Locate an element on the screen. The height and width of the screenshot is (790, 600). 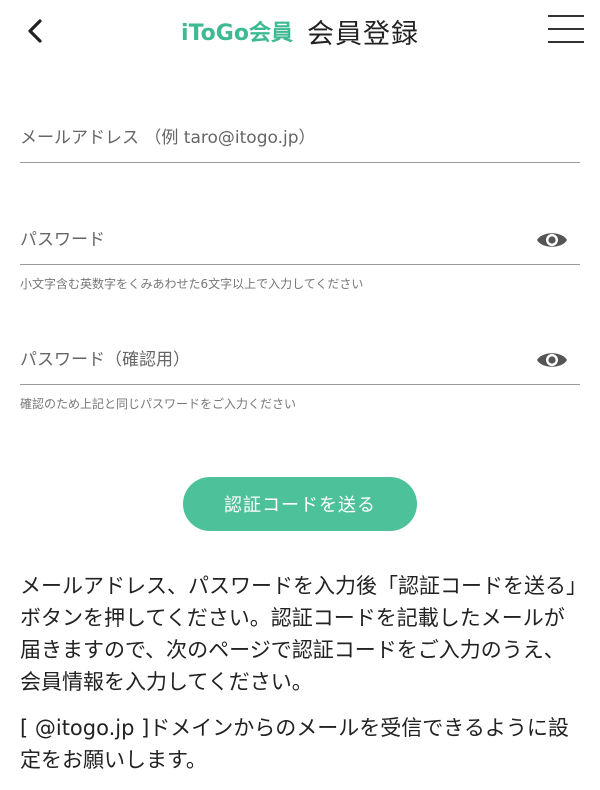
send-code-button: 認証コードを送る is located at coordinates (300, 504).